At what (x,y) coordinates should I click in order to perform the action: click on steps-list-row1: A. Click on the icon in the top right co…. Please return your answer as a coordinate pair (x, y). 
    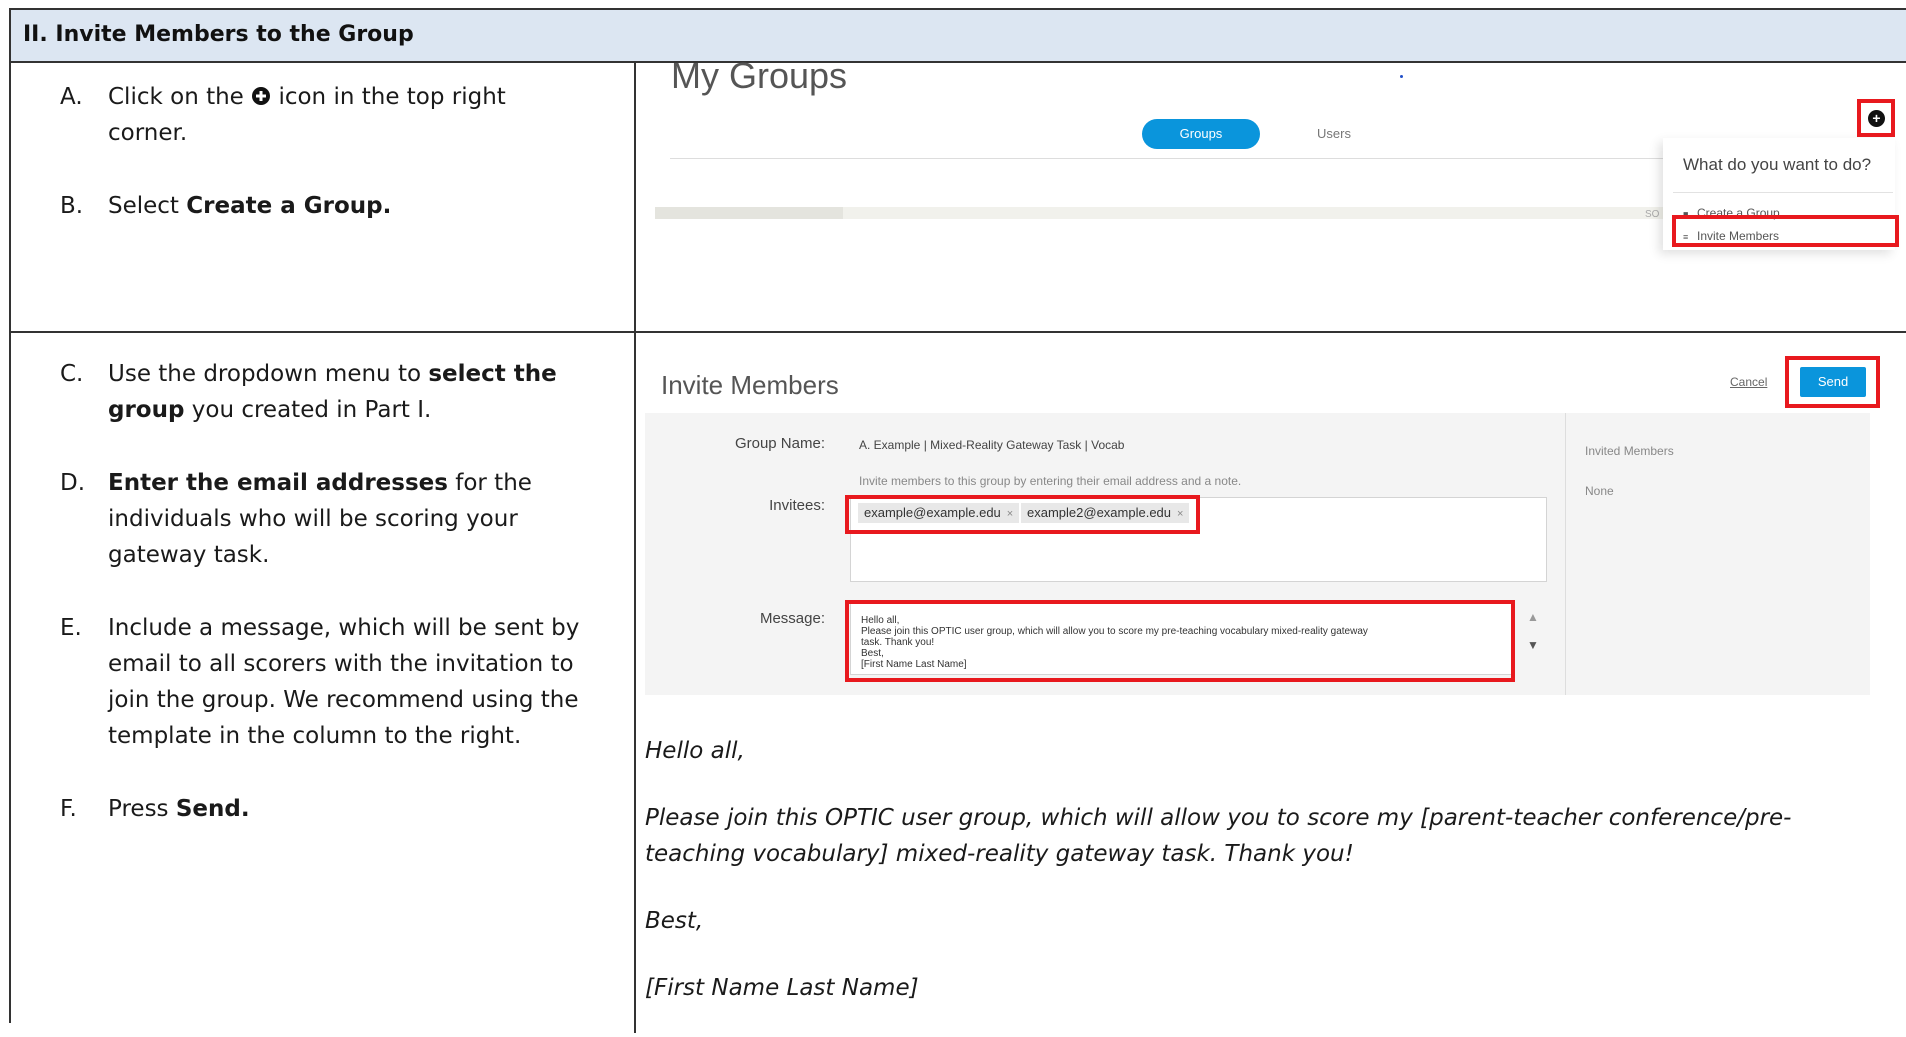
    Looking at the image, I should click on (324, 170).